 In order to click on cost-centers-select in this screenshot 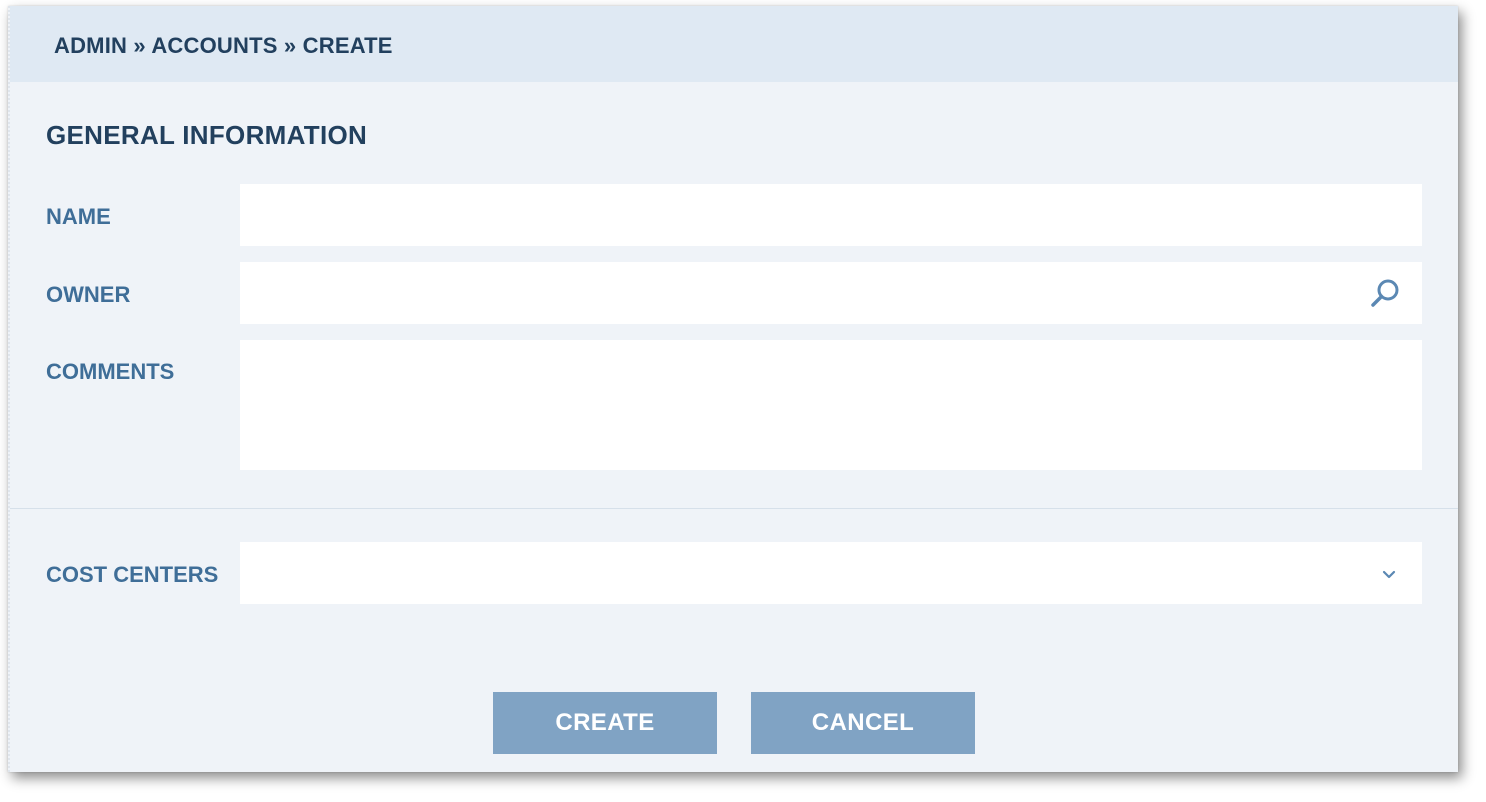, I will do `click(831, 573)`.